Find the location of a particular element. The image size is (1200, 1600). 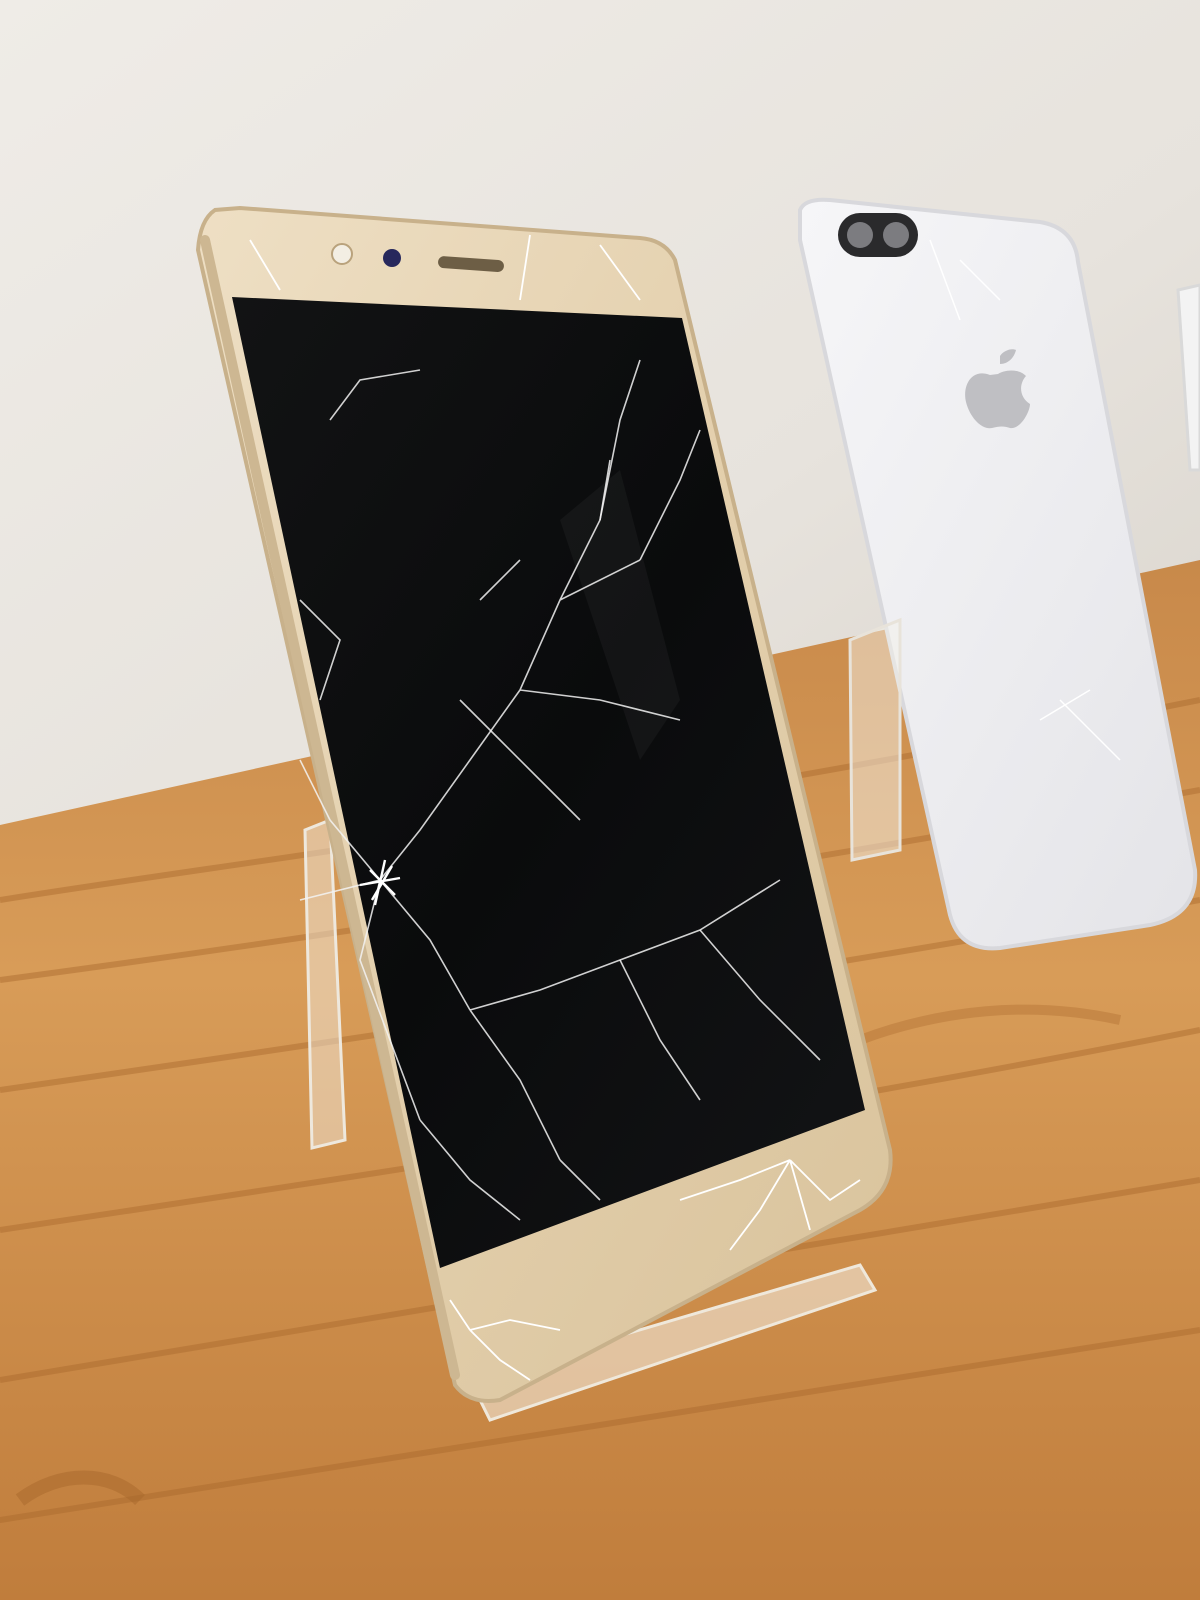

stand-back is located at coordinates (875, 739).